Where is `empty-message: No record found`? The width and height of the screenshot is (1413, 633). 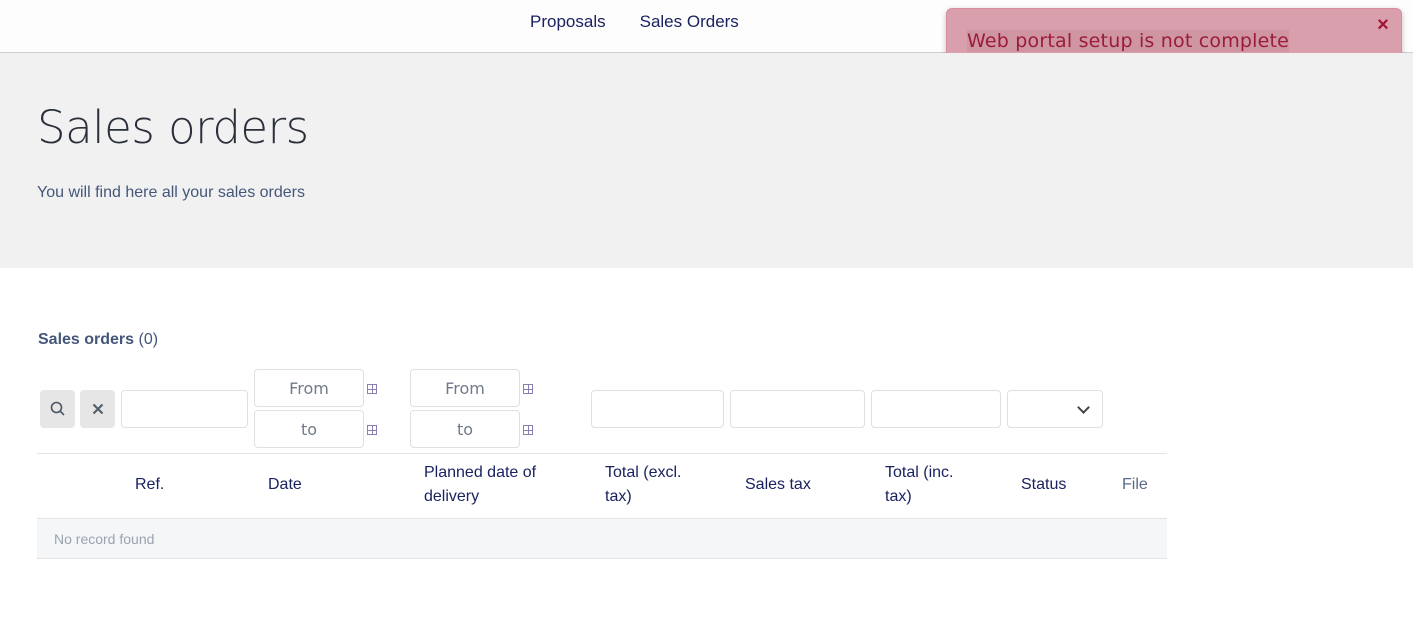 empty-message: No record found is located at coordinates (104, 539).